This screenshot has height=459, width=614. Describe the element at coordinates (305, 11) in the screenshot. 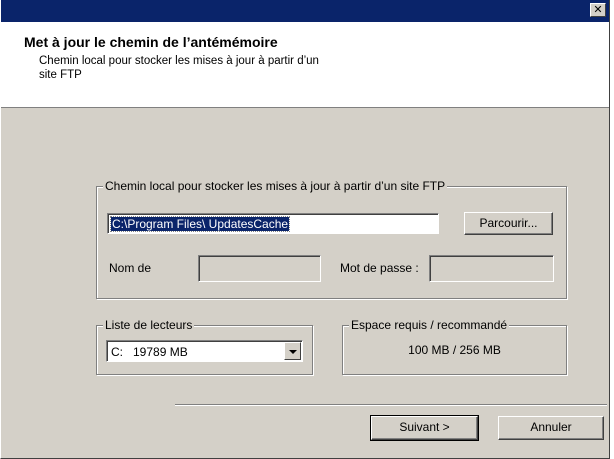

I see `title-bar: ✕` at that location.